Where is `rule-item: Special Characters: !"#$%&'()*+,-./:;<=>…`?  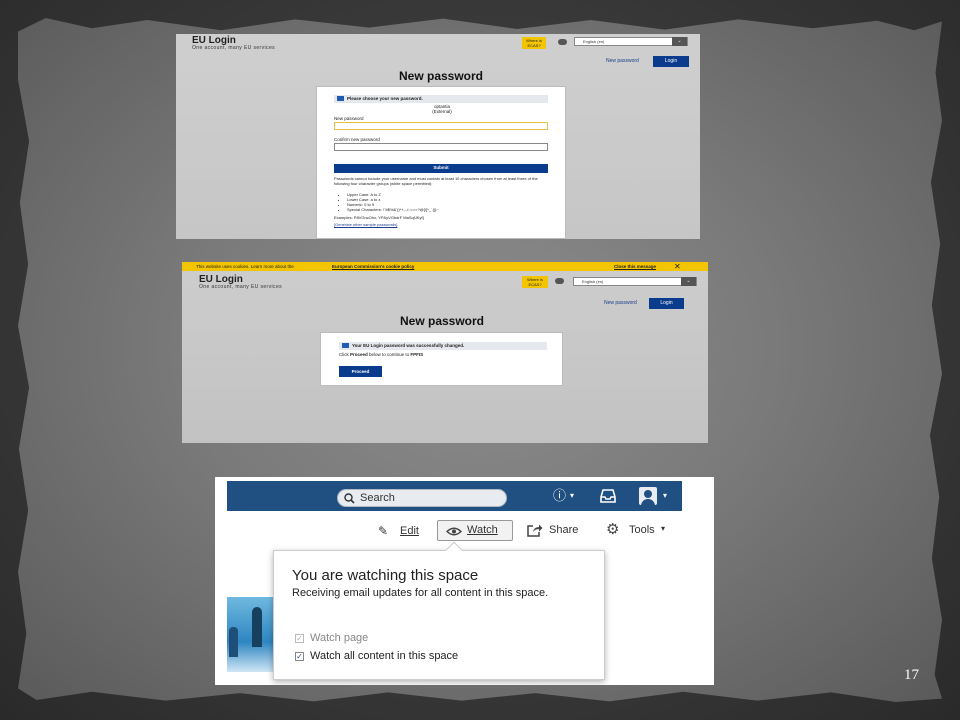
rule-item: Special Characters: !"#$%&'()*+,-./:;<=>… is located at coordinates (447, 209).